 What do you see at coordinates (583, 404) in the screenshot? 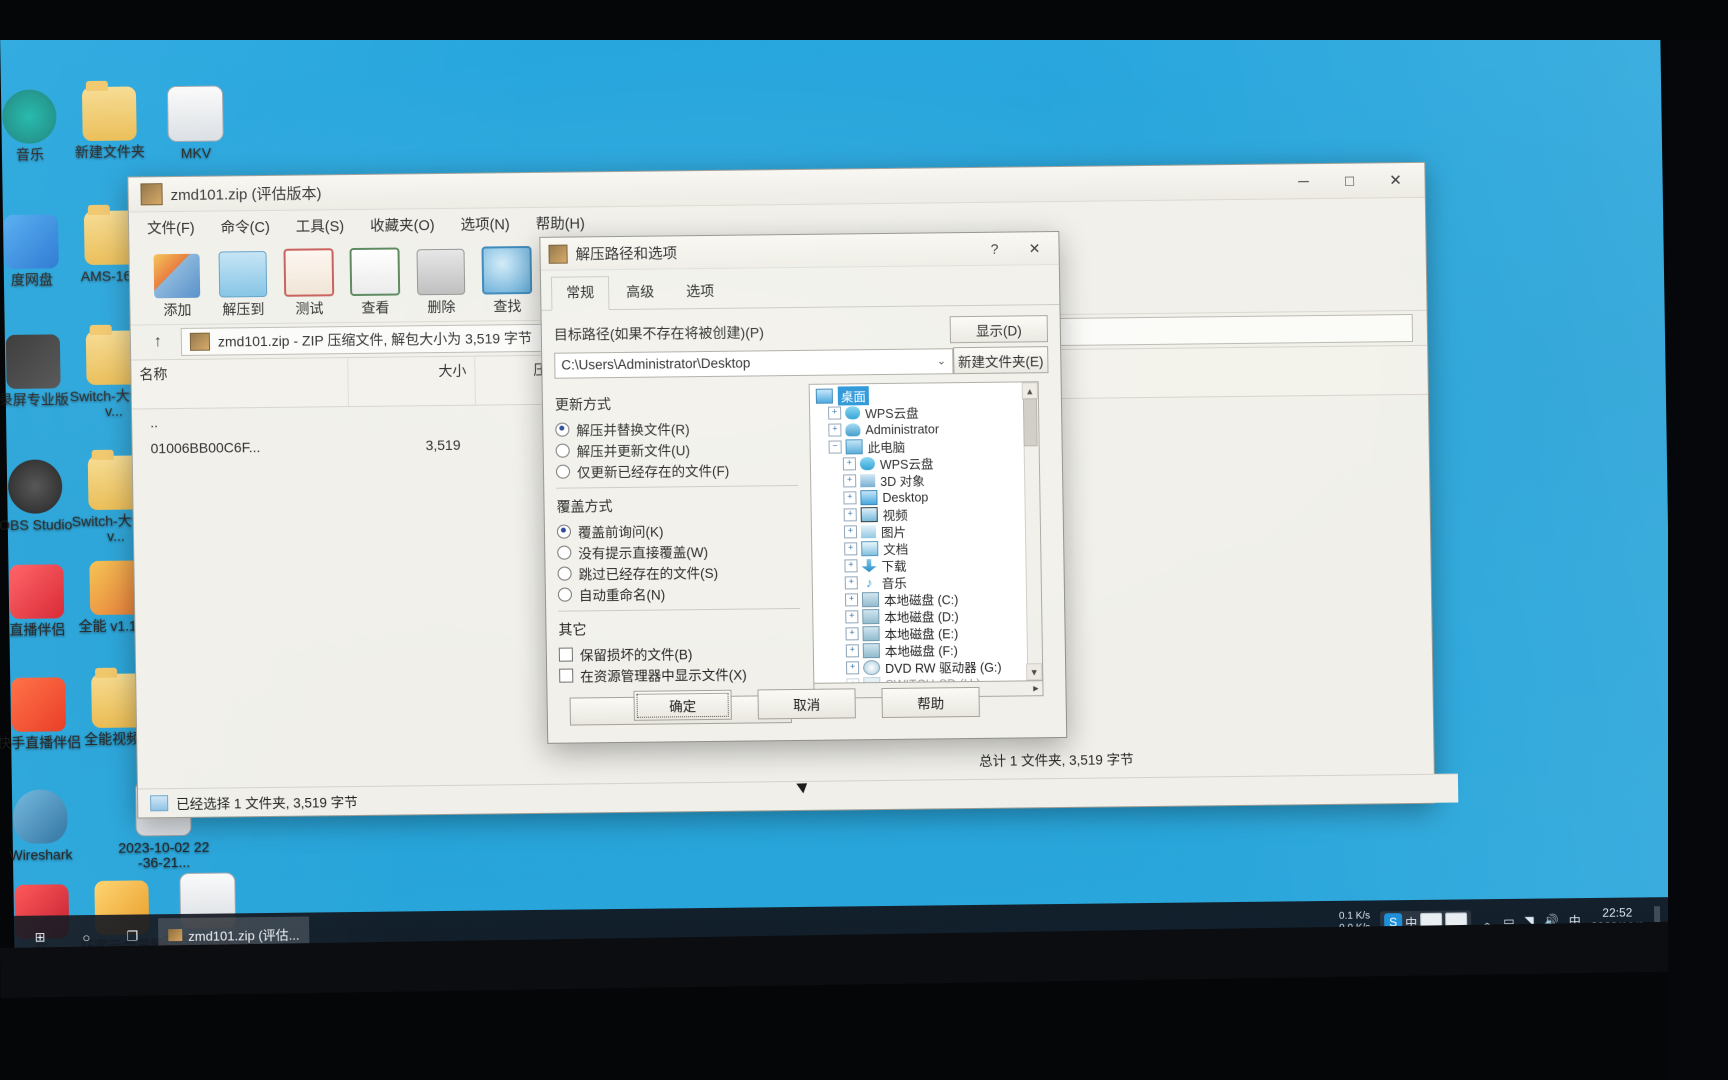
I see `update-mode-group-label: 更新方式` at bounding box center [583, 404].